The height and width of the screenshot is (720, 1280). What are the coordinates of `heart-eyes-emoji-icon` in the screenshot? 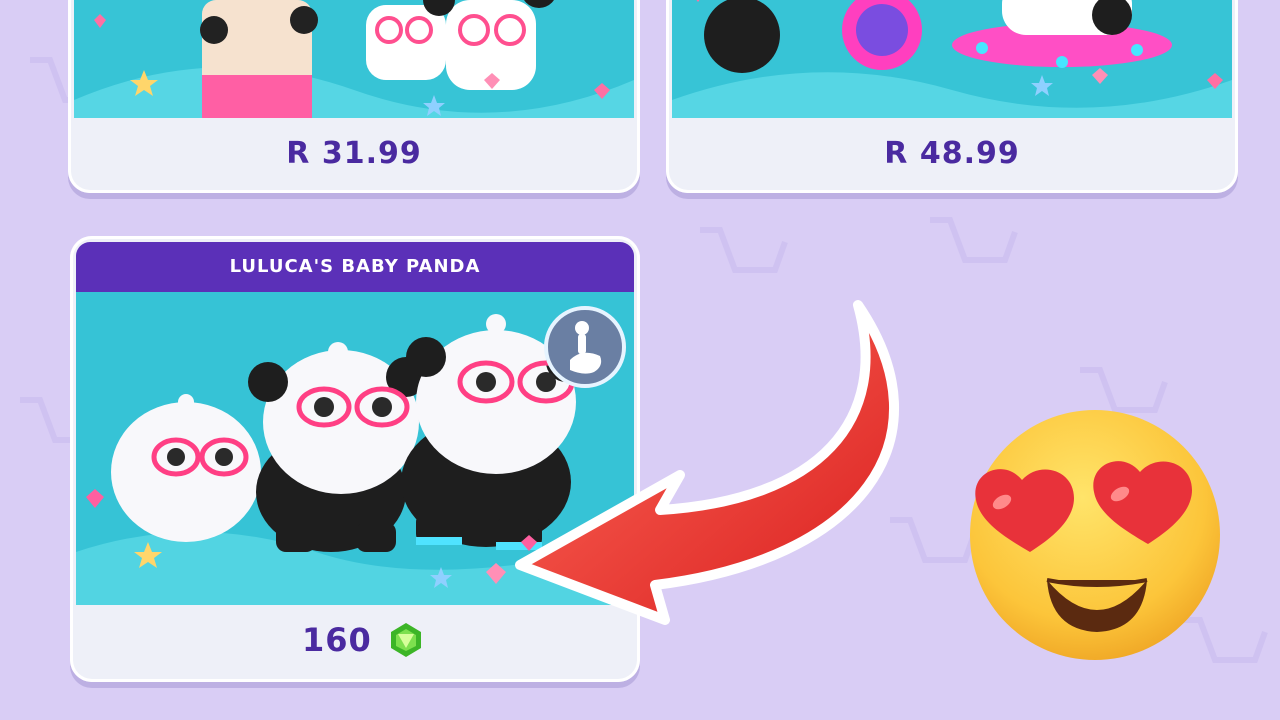 It's located at (1095, 535).